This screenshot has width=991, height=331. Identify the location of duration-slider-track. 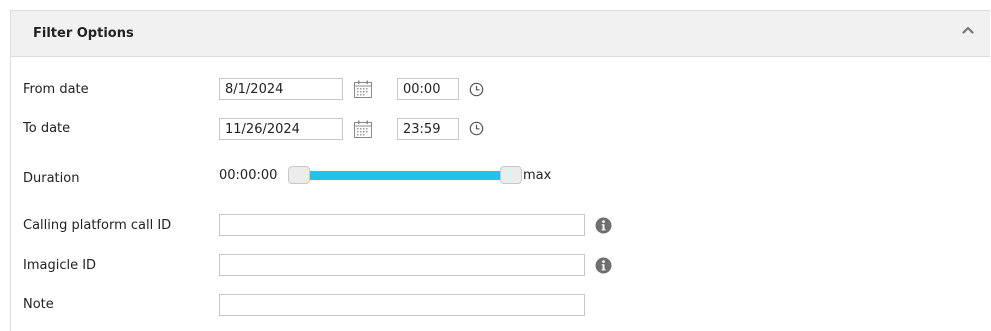
(405, 175).